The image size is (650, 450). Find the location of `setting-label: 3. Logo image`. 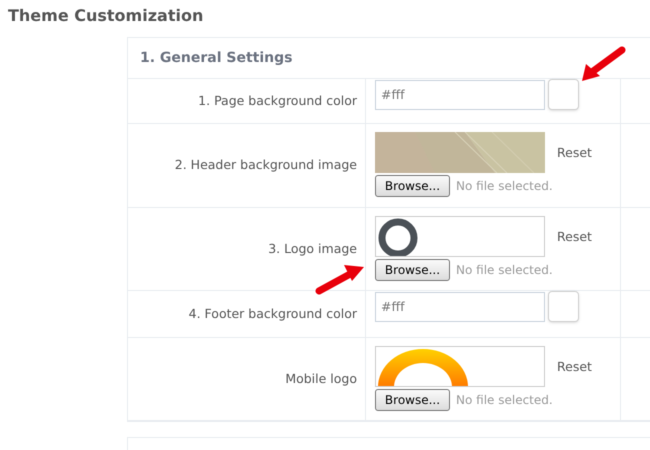

setting-label: 3. Logo image is located at coordinates (312, 249).